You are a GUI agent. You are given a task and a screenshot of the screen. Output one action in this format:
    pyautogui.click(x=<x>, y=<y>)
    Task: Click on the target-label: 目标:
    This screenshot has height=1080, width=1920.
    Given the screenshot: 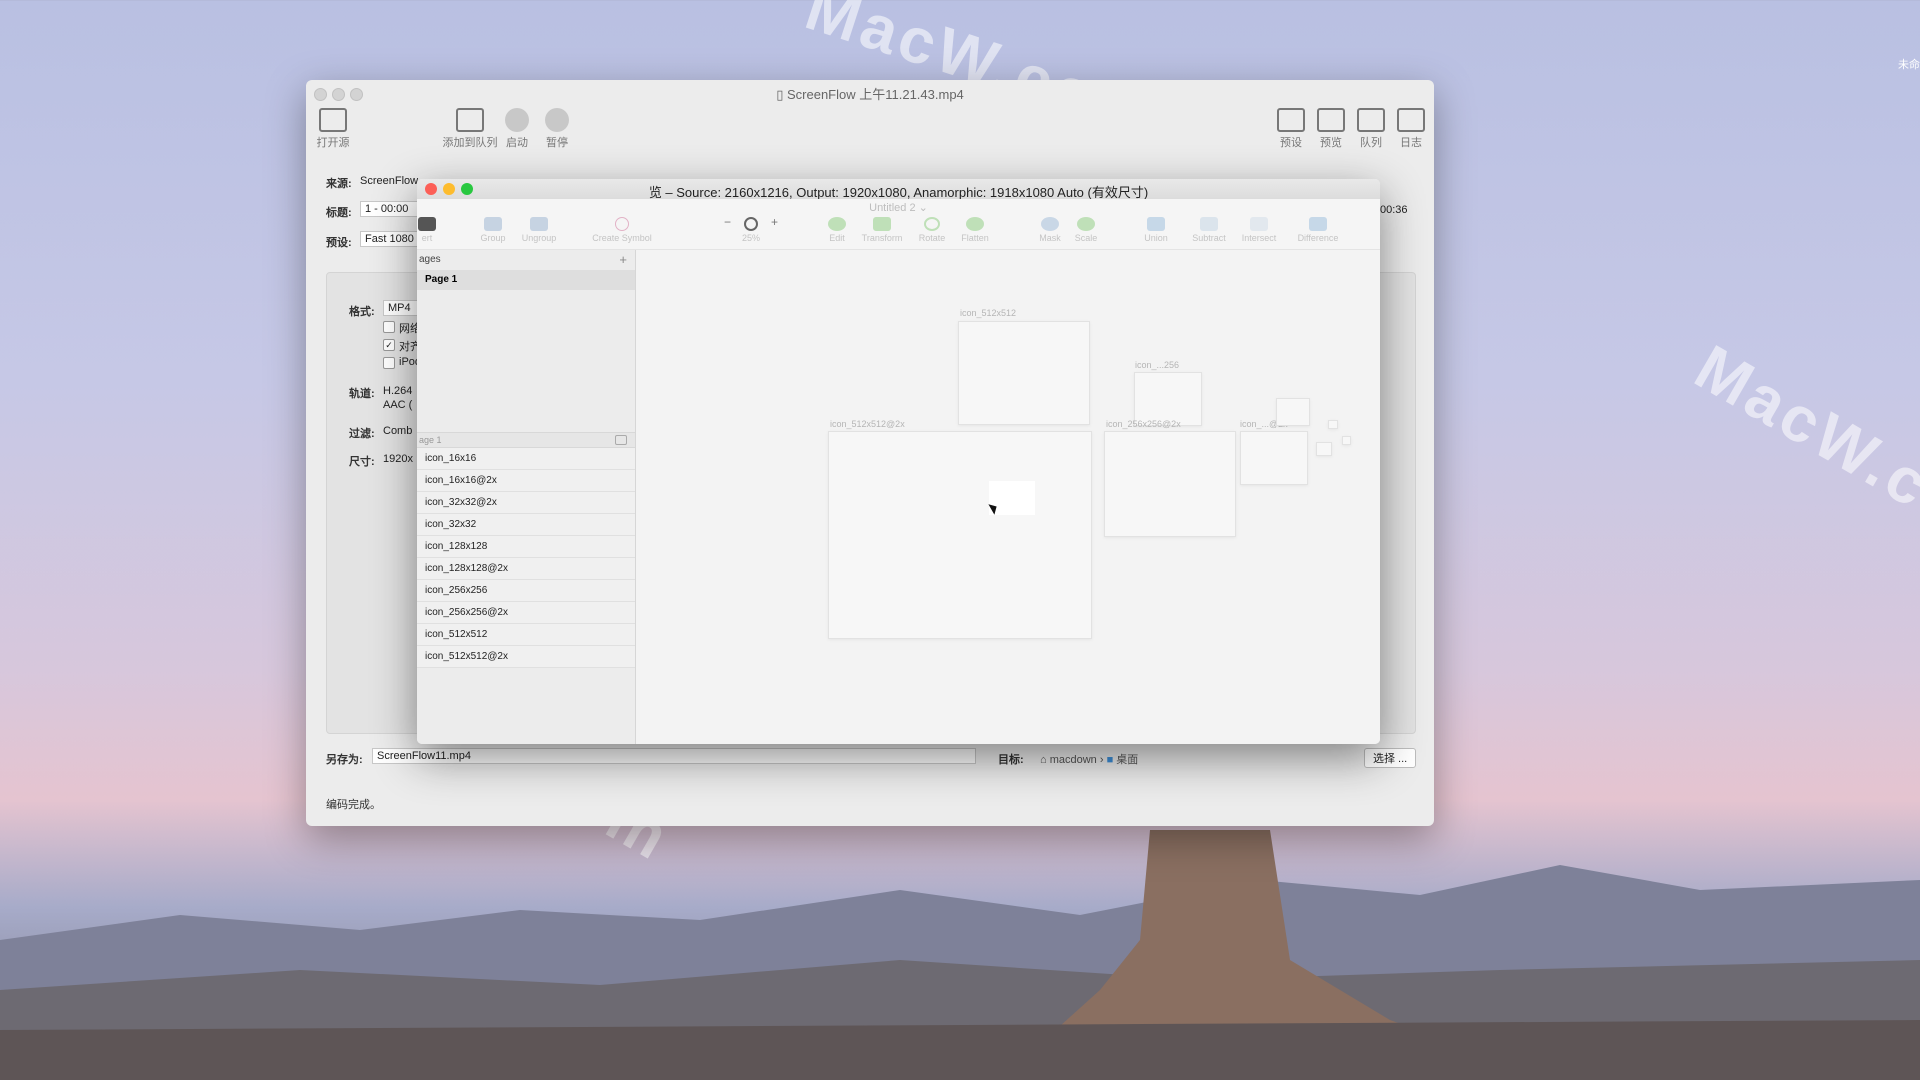 What is the action you would take?
    pyautogui.click(x=1011, y=760)
    